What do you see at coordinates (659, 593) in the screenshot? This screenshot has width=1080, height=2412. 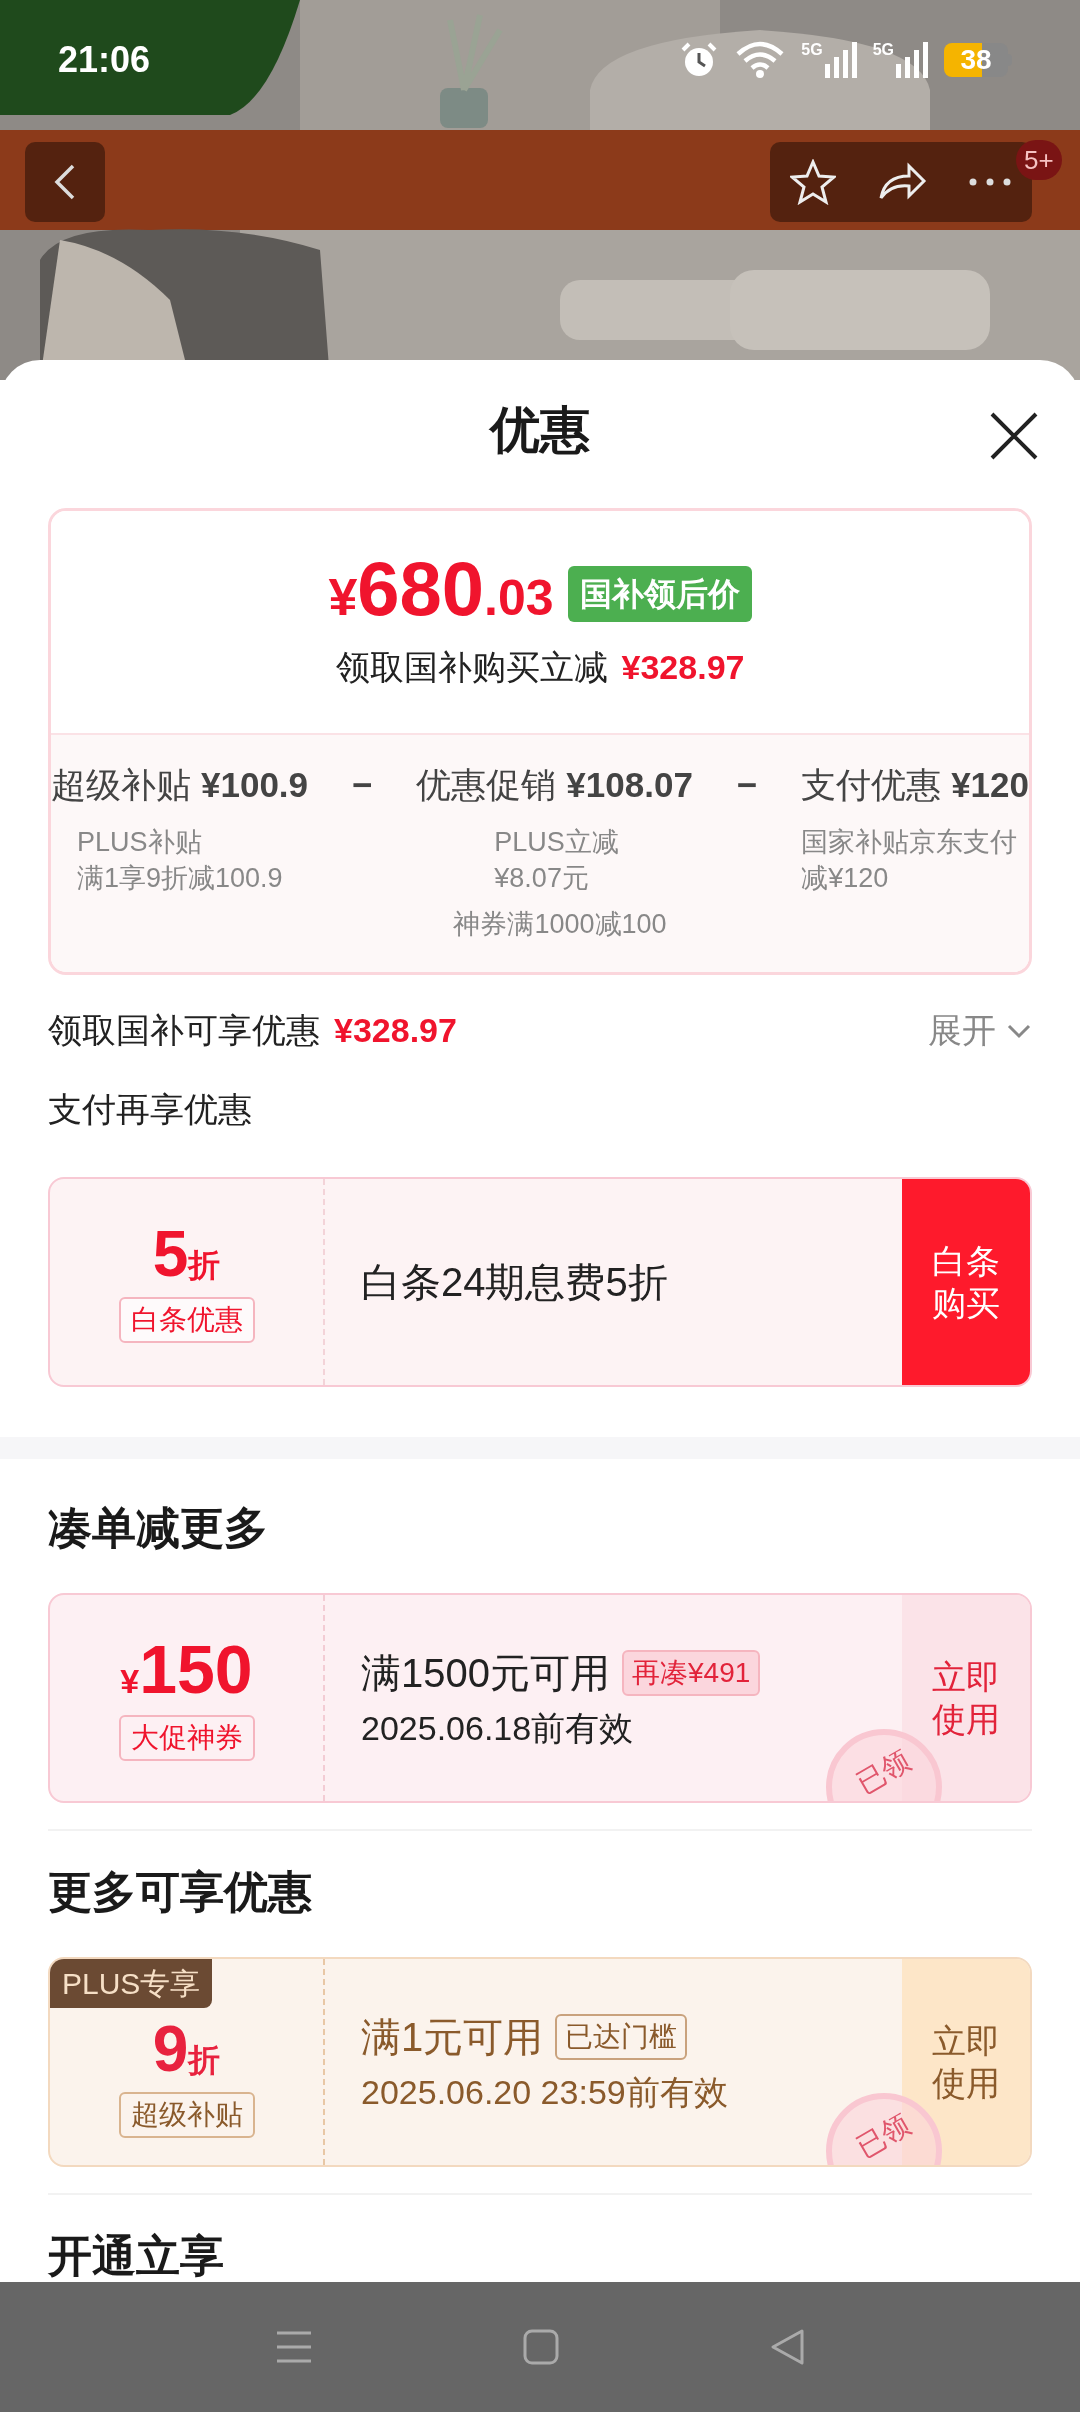 I see `price-tag: 国补领后价` at bounding box center [659, 593].